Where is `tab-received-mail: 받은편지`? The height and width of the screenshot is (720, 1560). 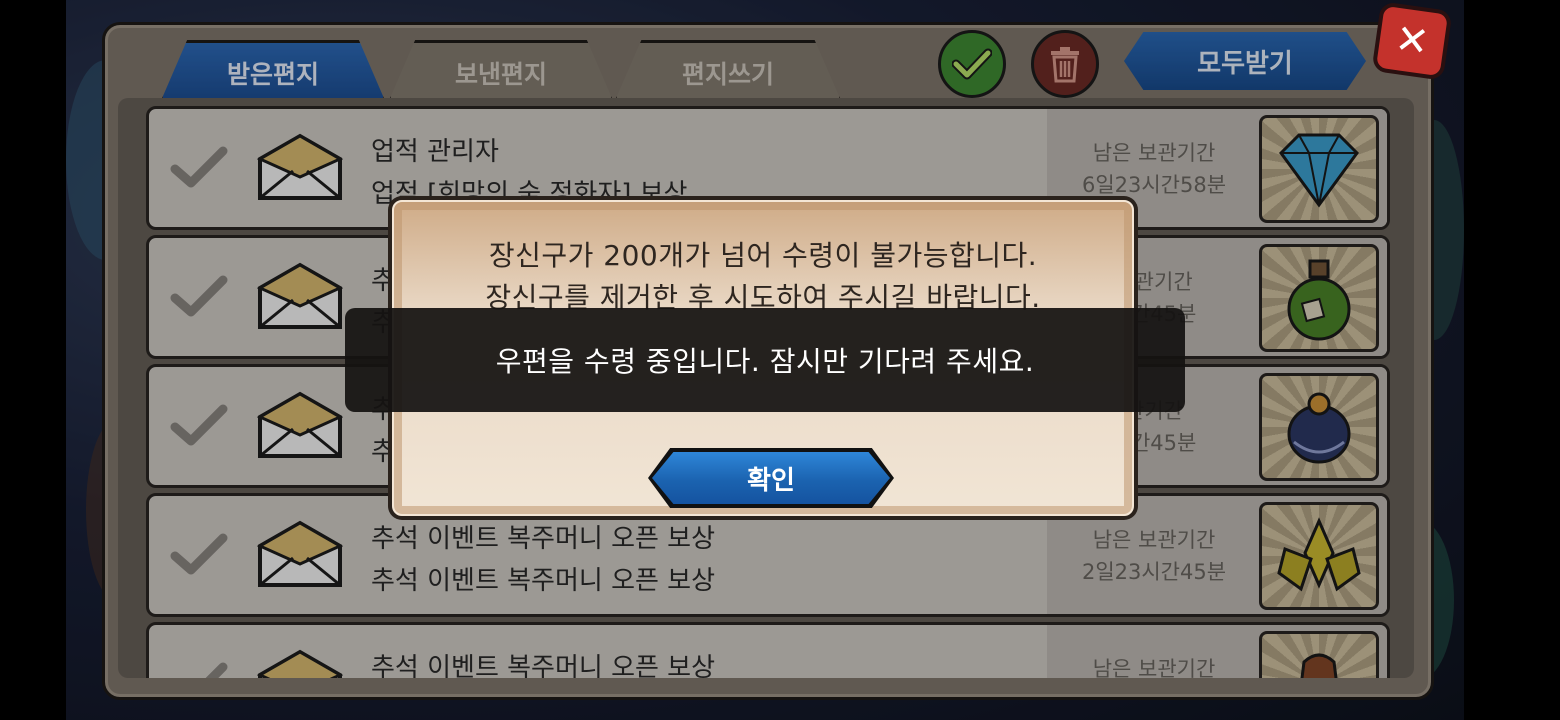
tab-received-mail: 받은편지 is located at coordinates (273, 71).